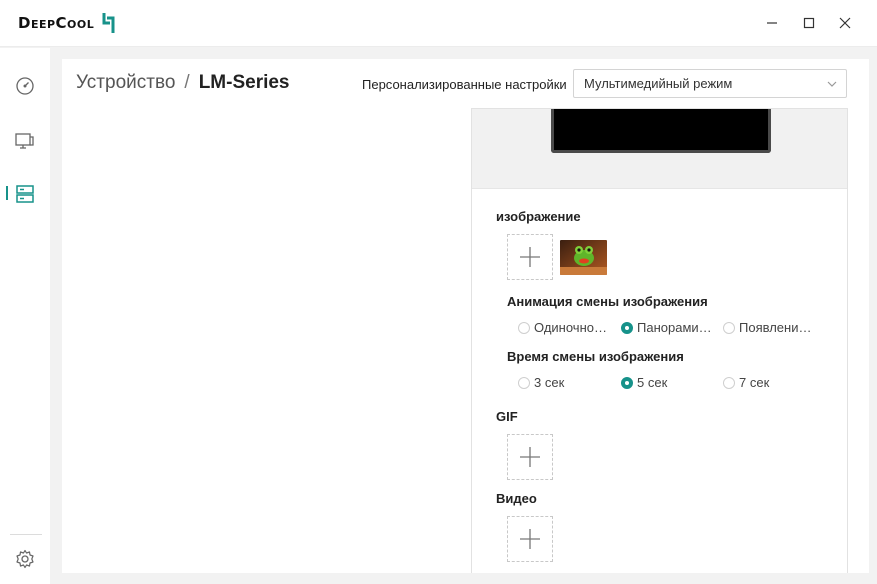 The width and height of the screenshot is (877, 584). Describe the element at coordinates (244, 82) in the screenshot. I see `breadcrumb-current: LM-Series` at that location.